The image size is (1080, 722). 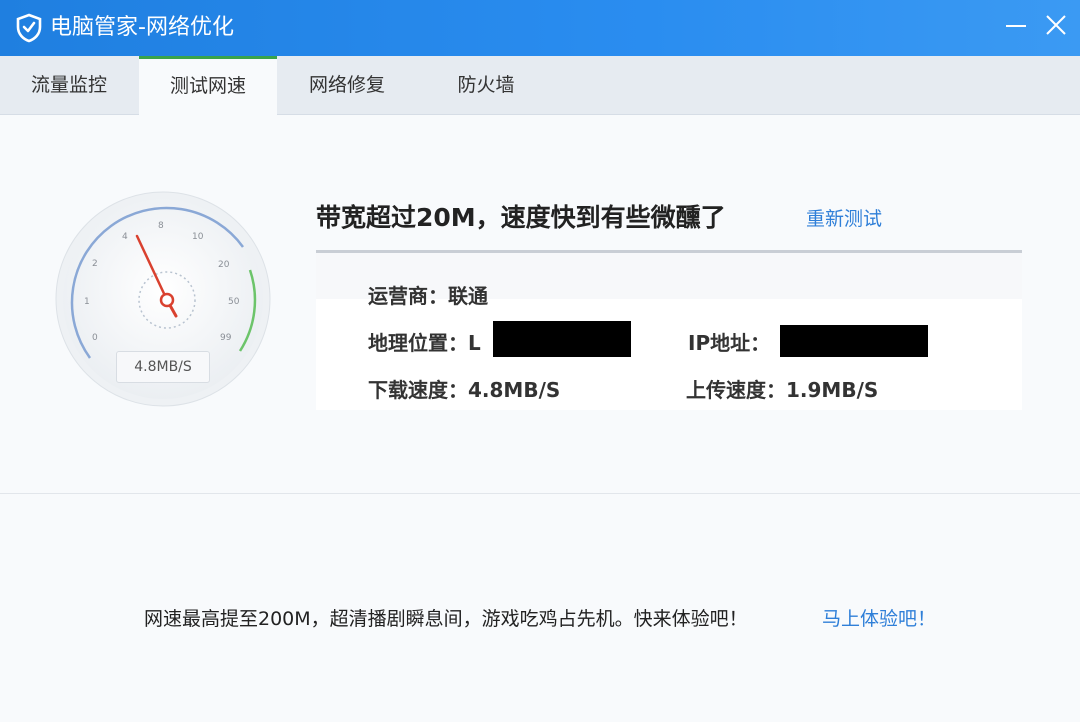 I want to click on location-label: 地理位置：, so click(x=418, y=343).